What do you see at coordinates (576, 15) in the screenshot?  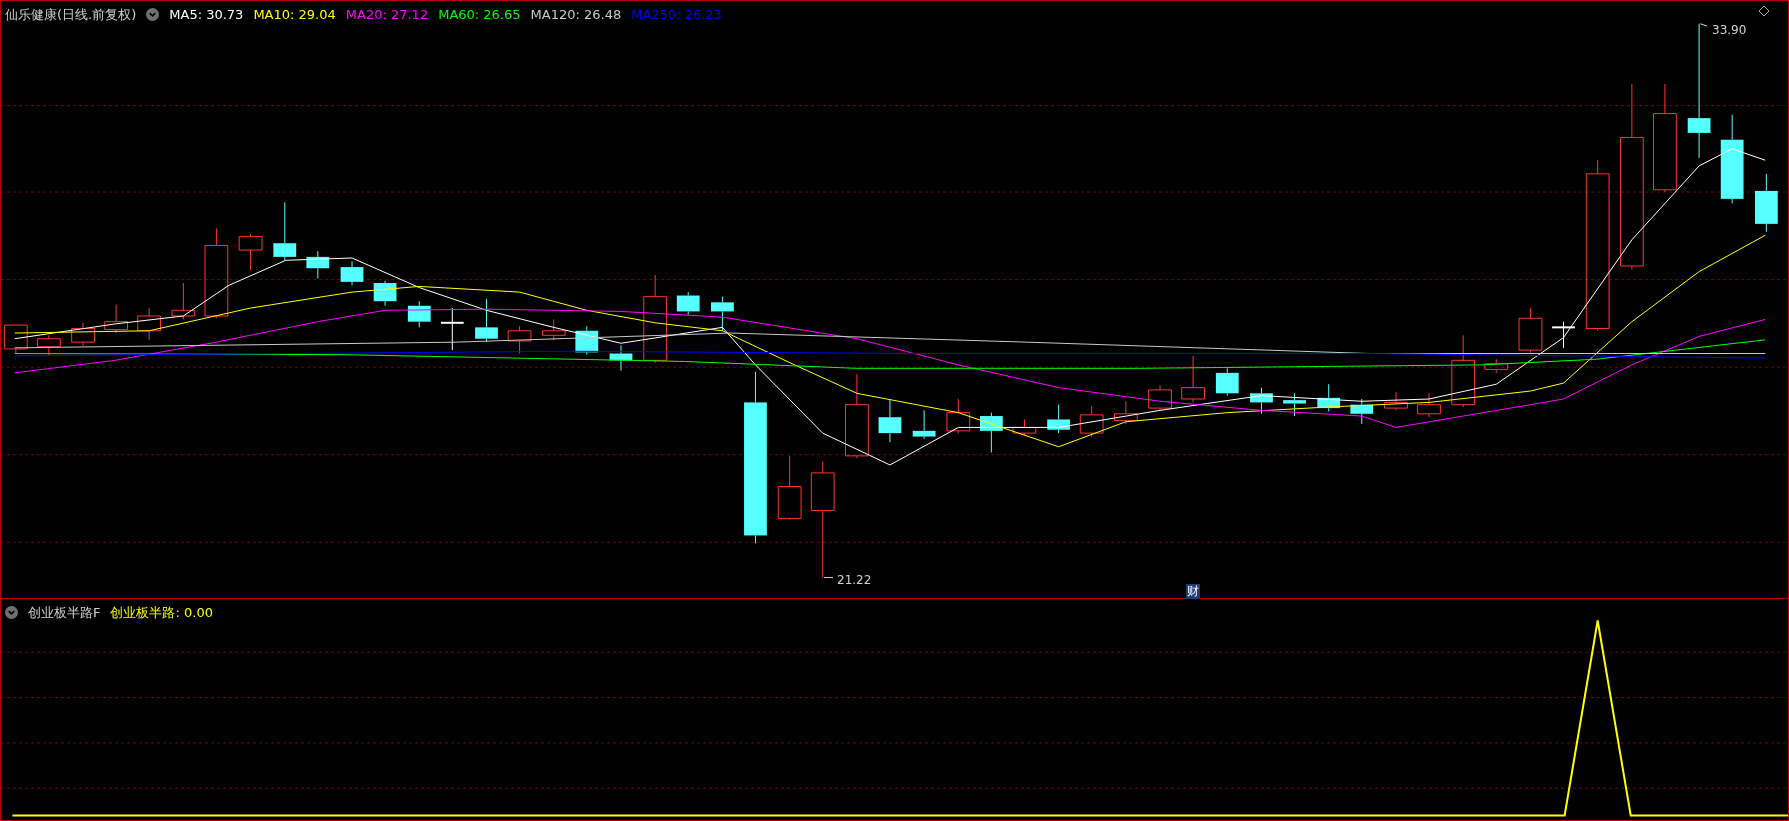 I see `ma-label: MA120: 26.48` at bounding box center [576, 15].